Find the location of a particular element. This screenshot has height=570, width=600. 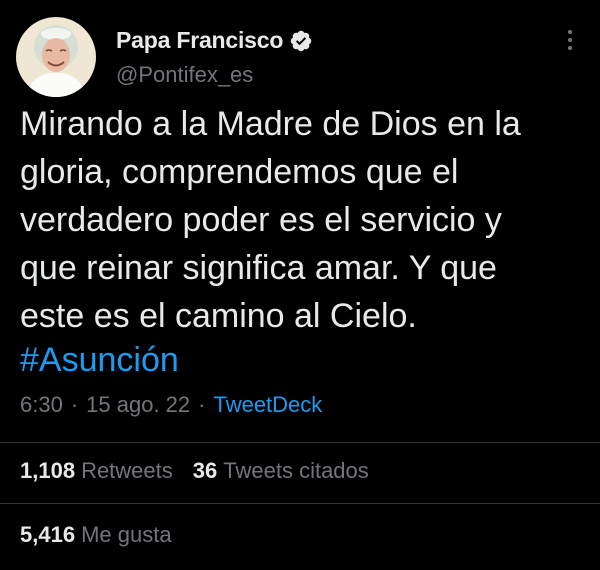

likes-stat: 5,416 Me gusta is located at coordinates (96, 535).